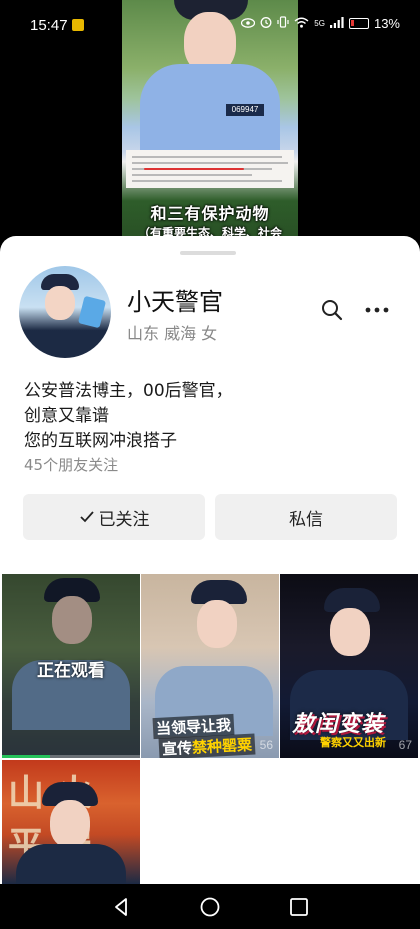 The height and width of the screenshot is (929, 420). I want to click on followed-button: 已关注, so click(114, 517).